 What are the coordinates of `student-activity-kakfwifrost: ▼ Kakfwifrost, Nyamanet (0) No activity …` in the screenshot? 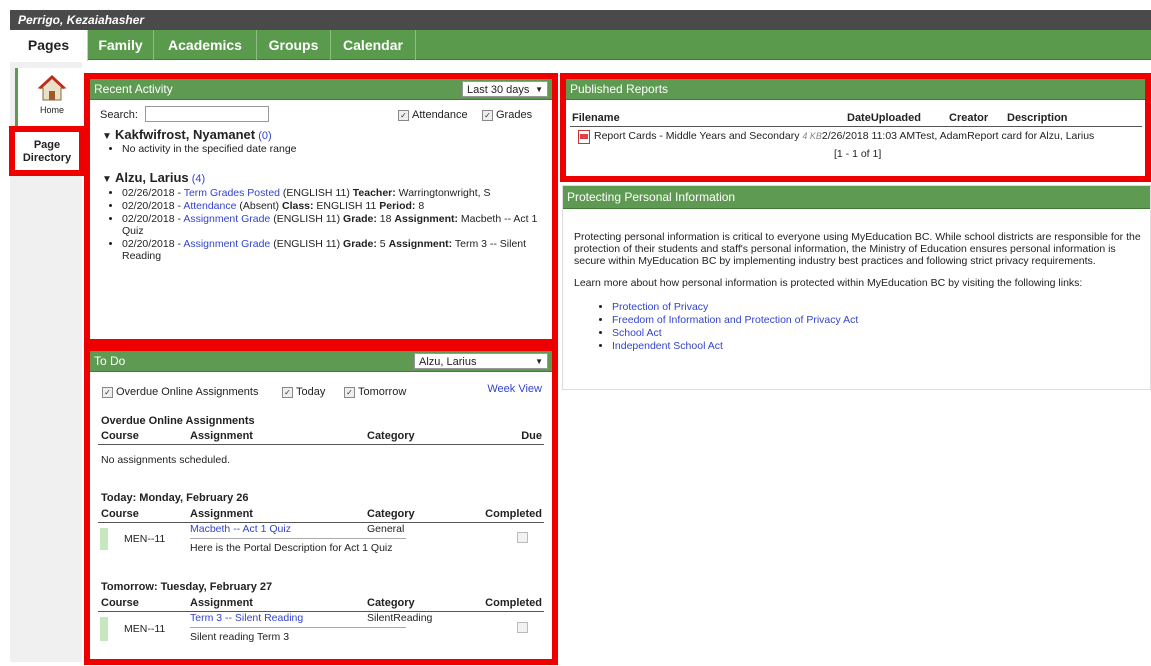 It's located at (322, 141).